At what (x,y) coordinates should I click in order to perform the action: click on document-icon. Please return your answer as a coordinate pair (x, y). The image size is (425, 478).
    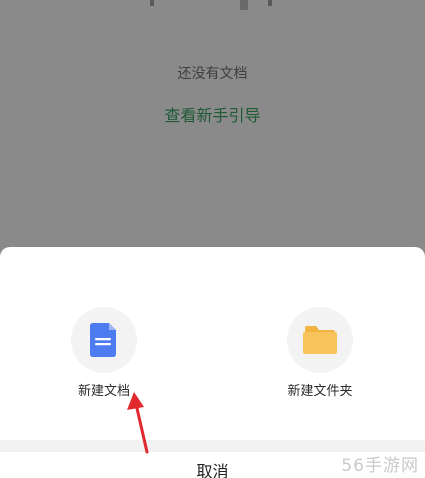
    Looking at the image, I should click on (103, 340).